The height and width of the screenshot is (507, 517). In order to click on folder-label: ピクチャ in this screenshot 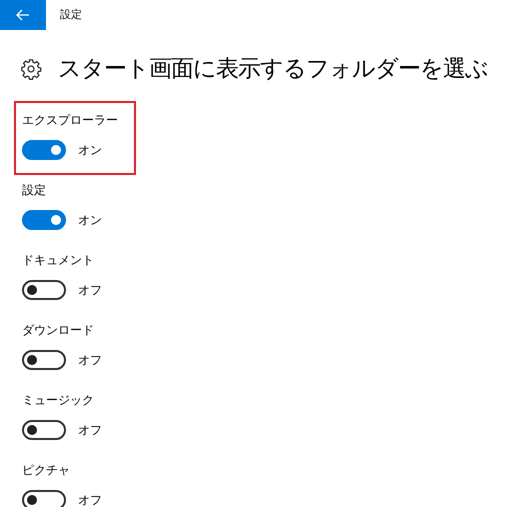, I will do `click(46, 470)`.